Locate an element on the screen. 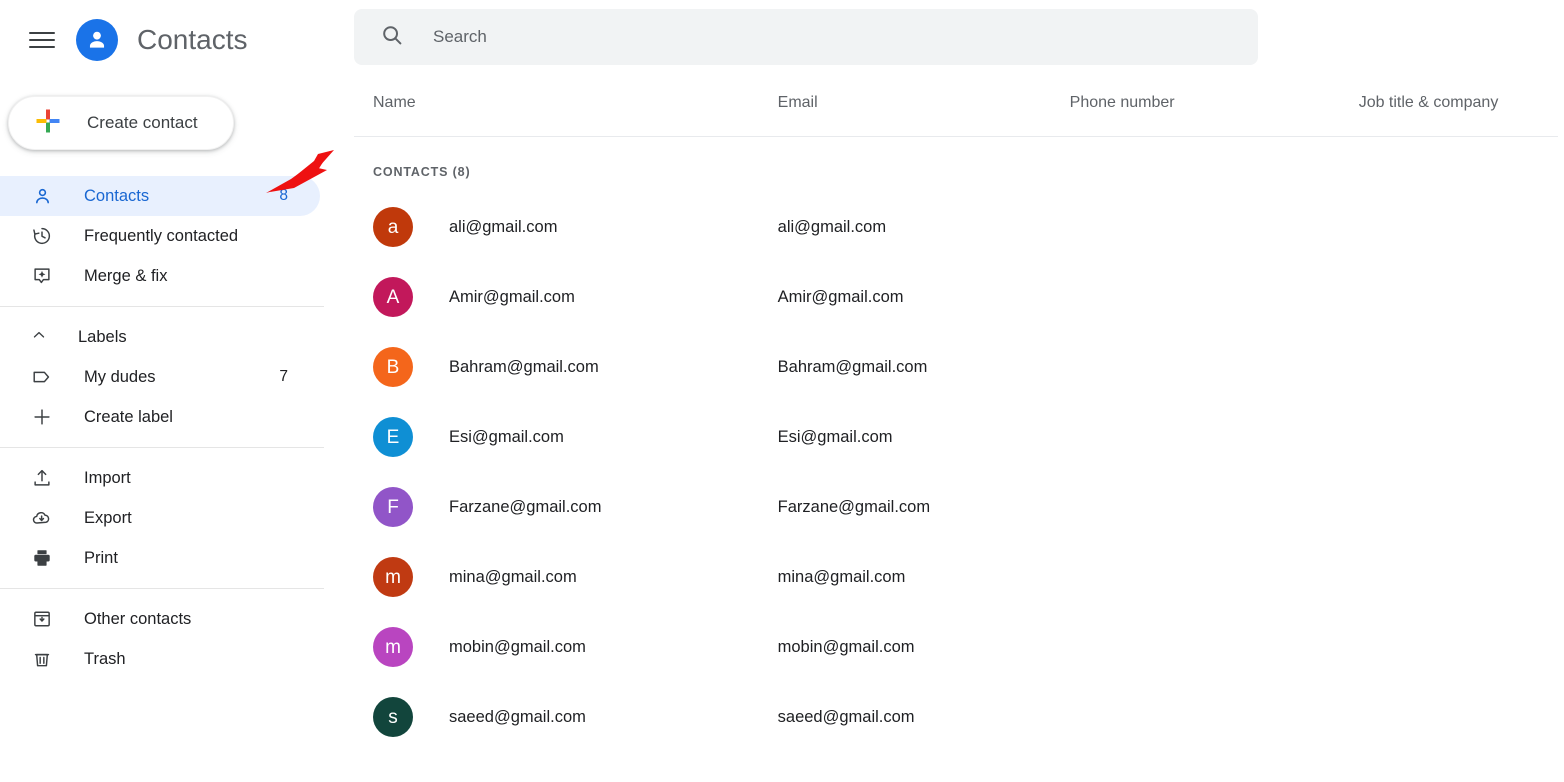 The width and height of the screenshot is (1564, 782). label-tag-icon is located at coordinates (42, 377).